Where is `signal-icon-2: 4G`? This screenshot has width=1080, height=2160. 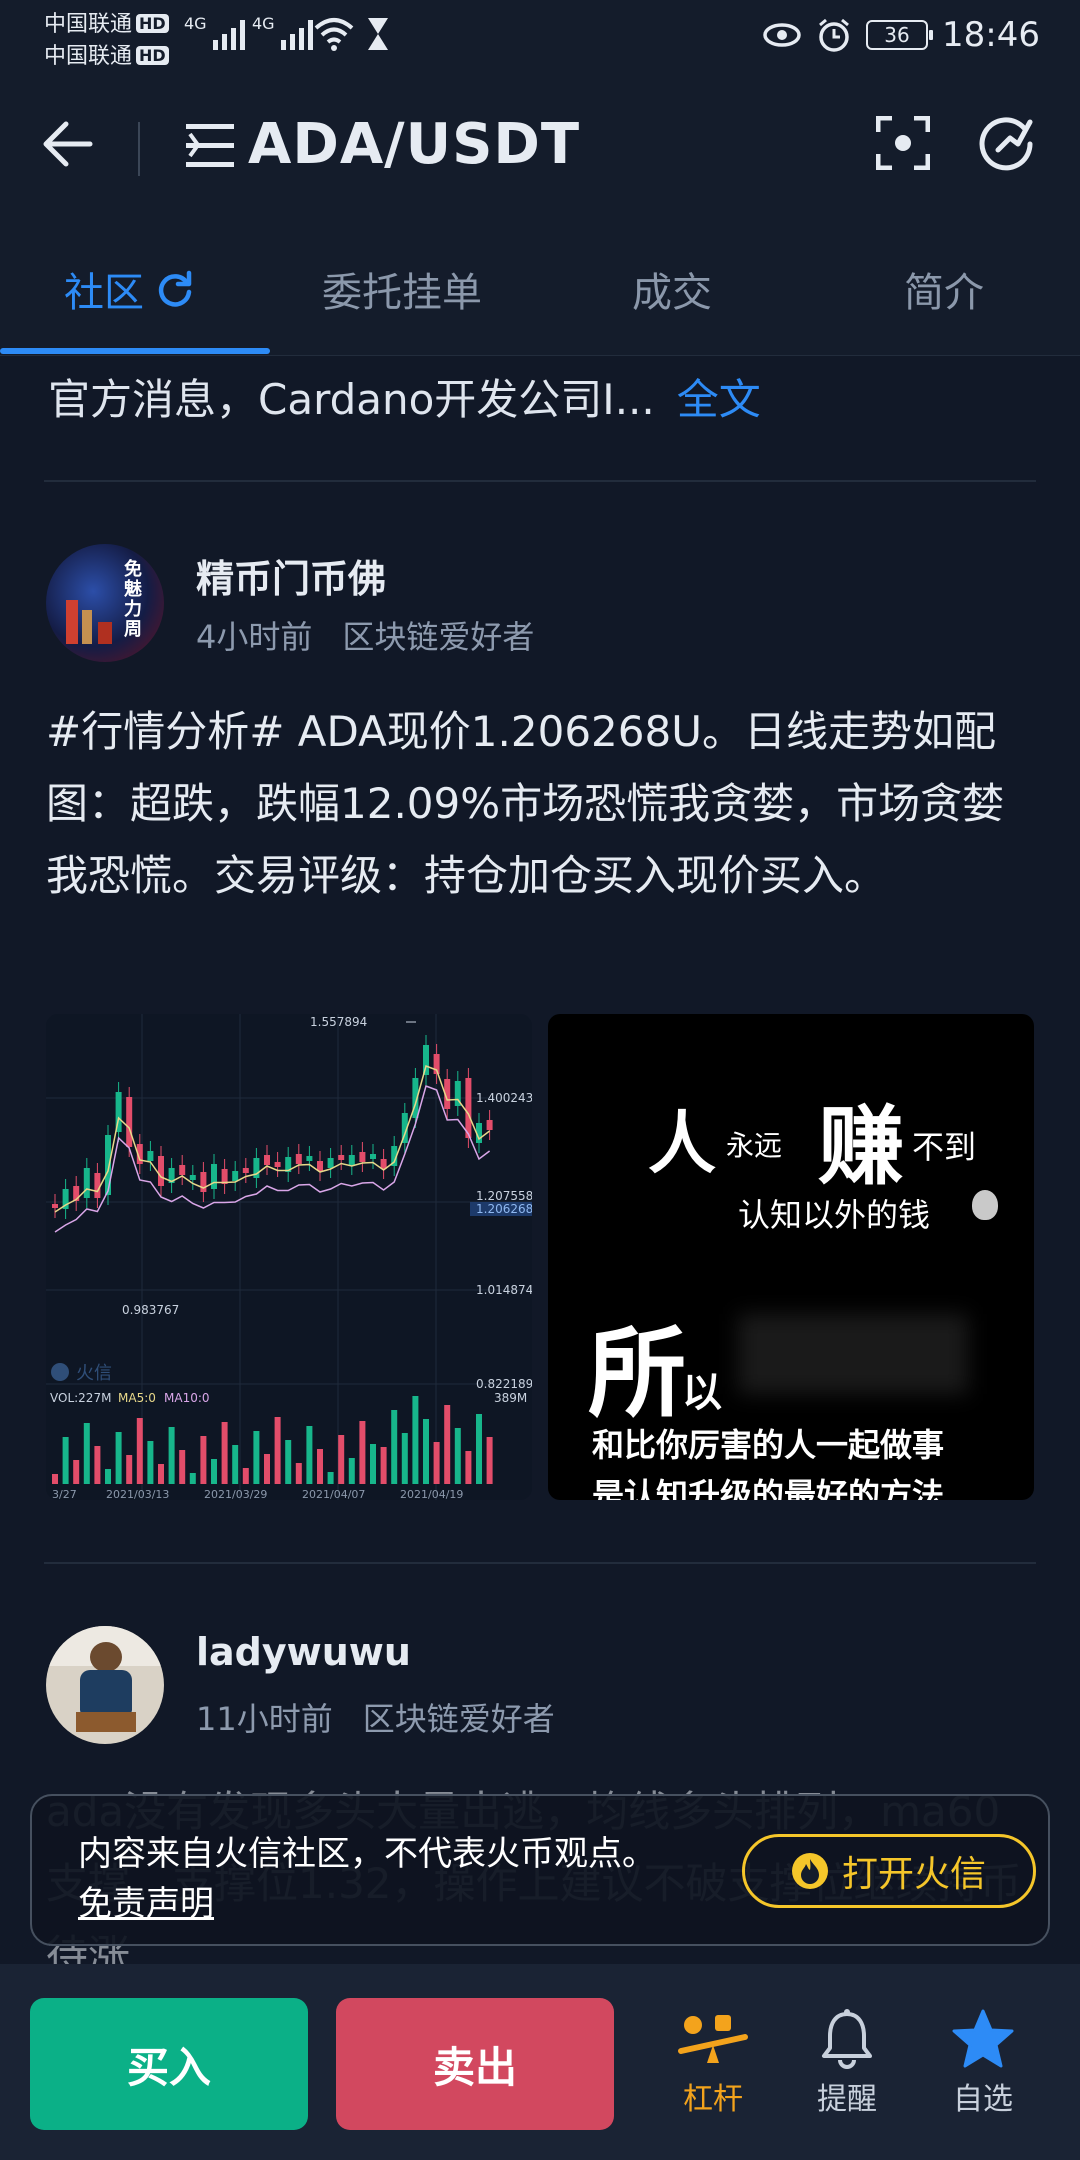
signal-icon-2: 4G is located at coordinates (282, 32).